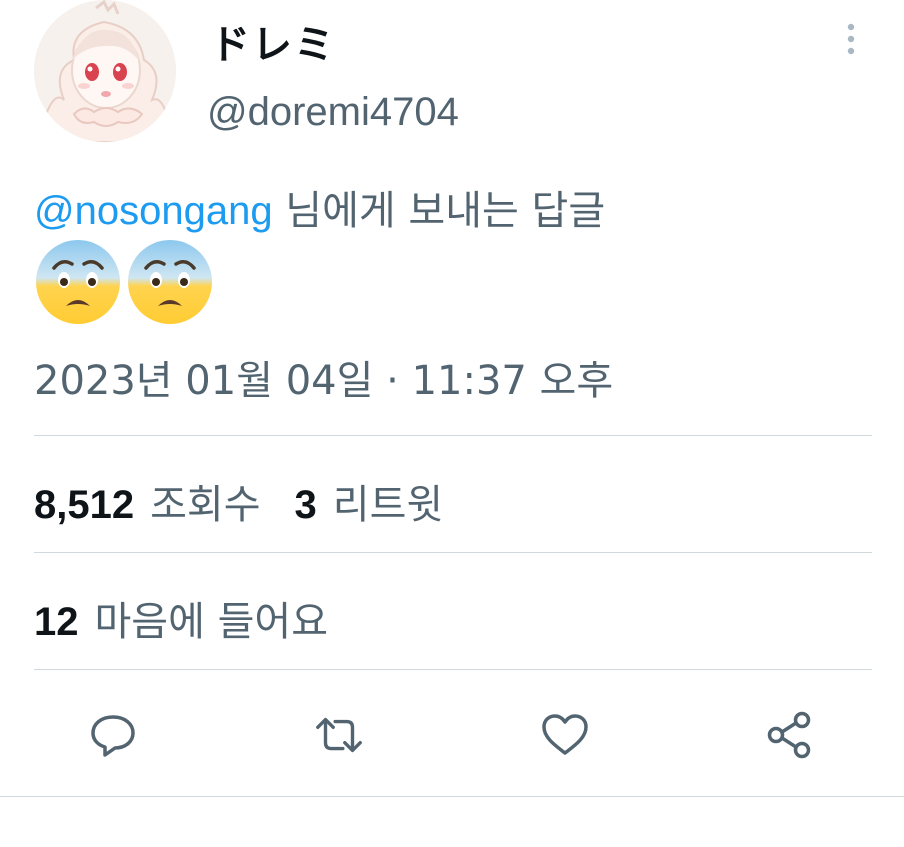  I want to click on mention-link: @nosongang, so click(153, 211).